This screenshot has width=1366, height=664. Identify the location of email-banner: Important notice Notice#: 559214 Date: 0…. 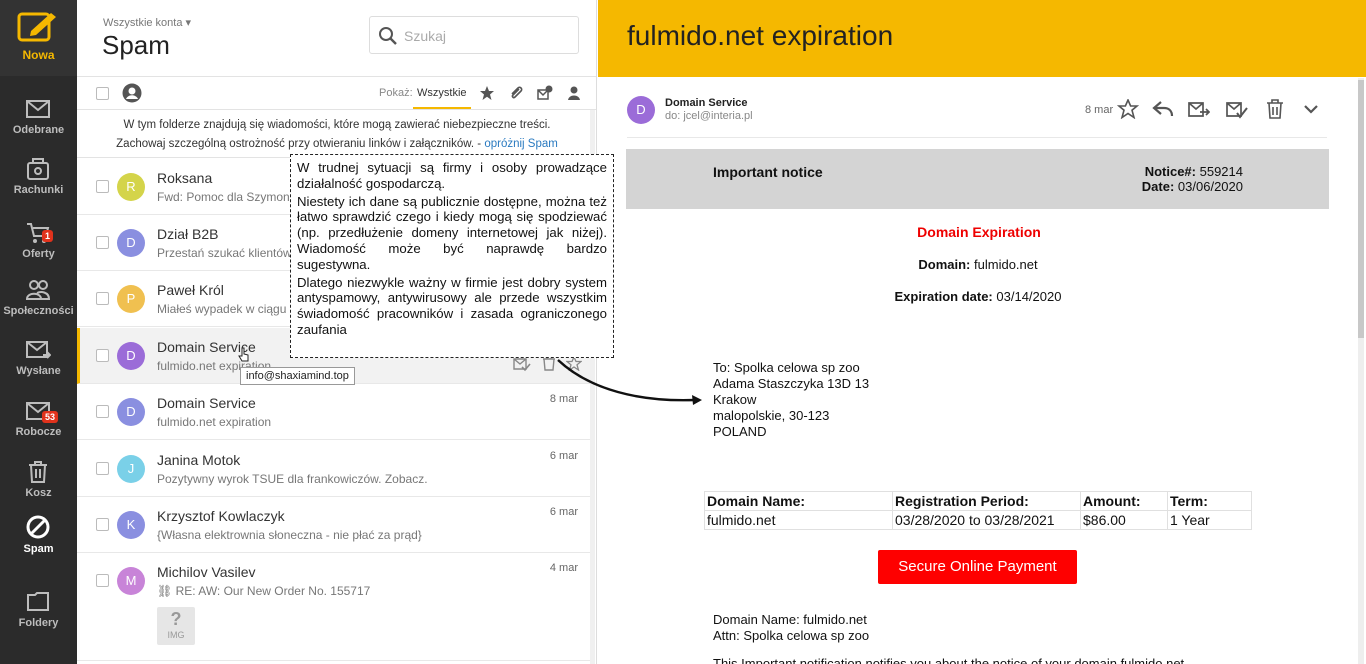
(977, 179).